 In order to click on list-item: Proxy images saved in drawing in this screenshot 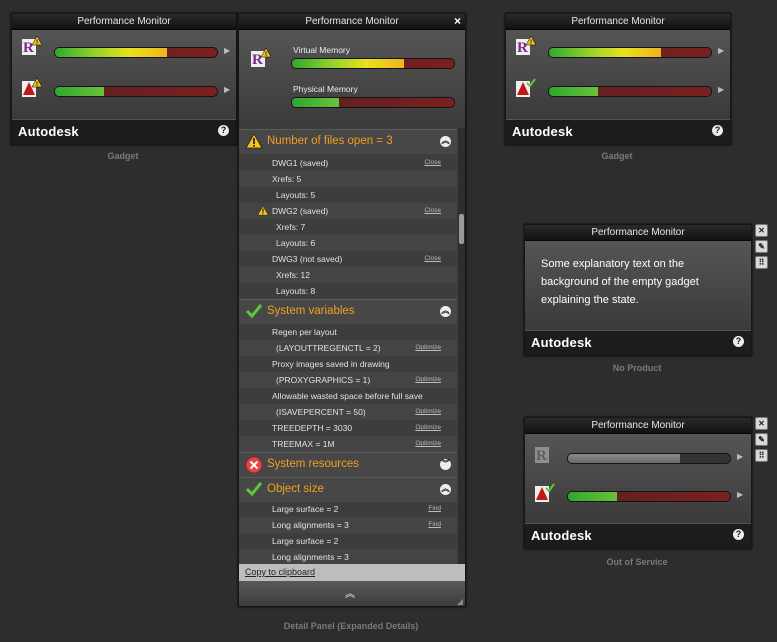, I will do `click(331, 364)`.